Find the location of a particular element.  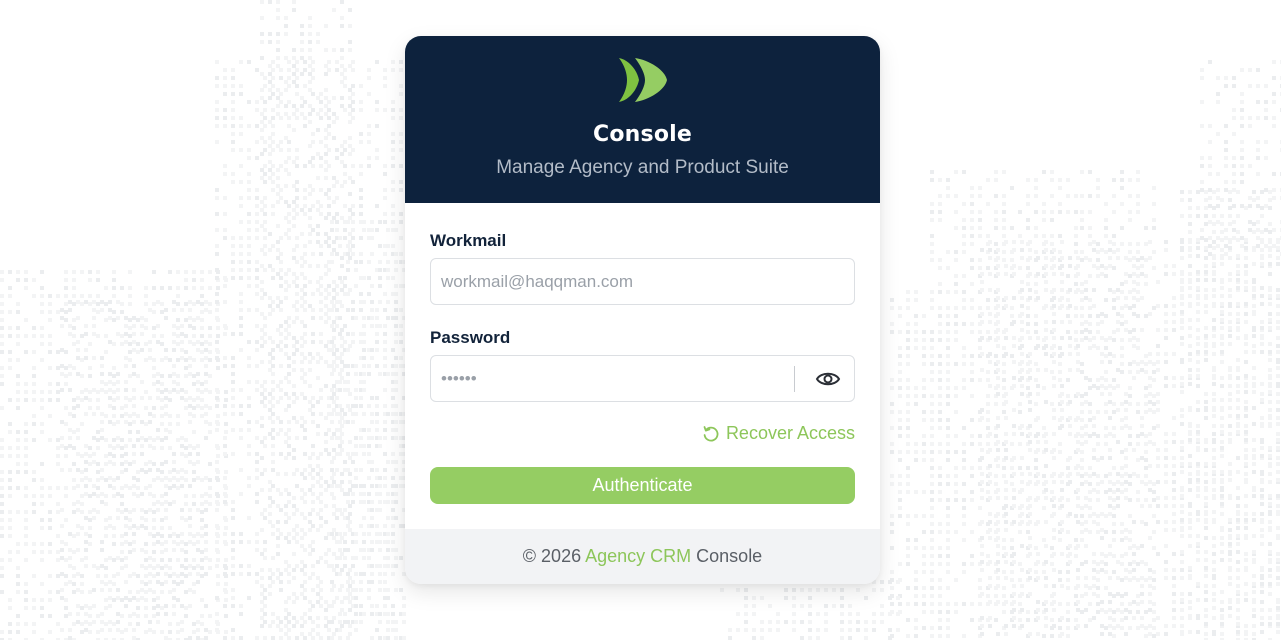

footer-agency-crm-link: Agency CRM is located at coordinates (638, 556).